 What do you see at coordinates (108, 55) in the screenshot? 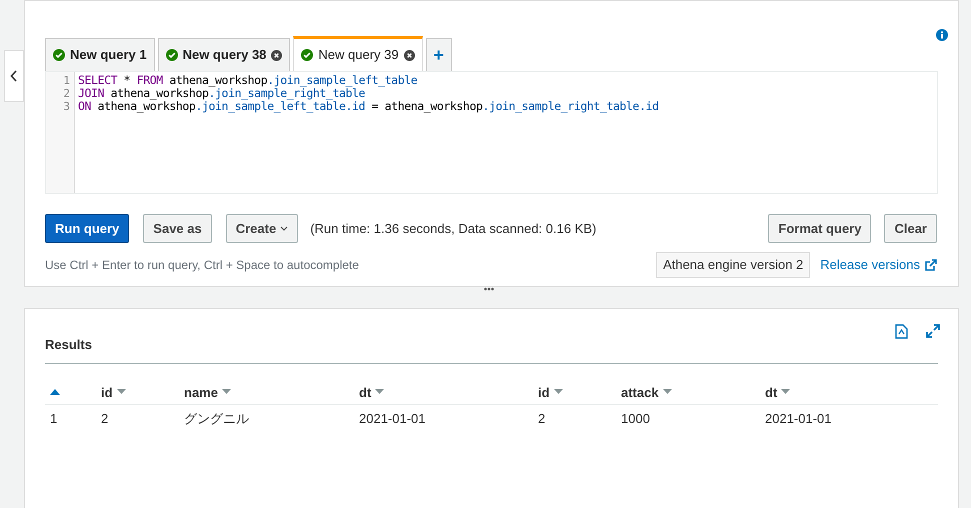
I see `tab-label: New query 1` at bounding box center [108, 55].